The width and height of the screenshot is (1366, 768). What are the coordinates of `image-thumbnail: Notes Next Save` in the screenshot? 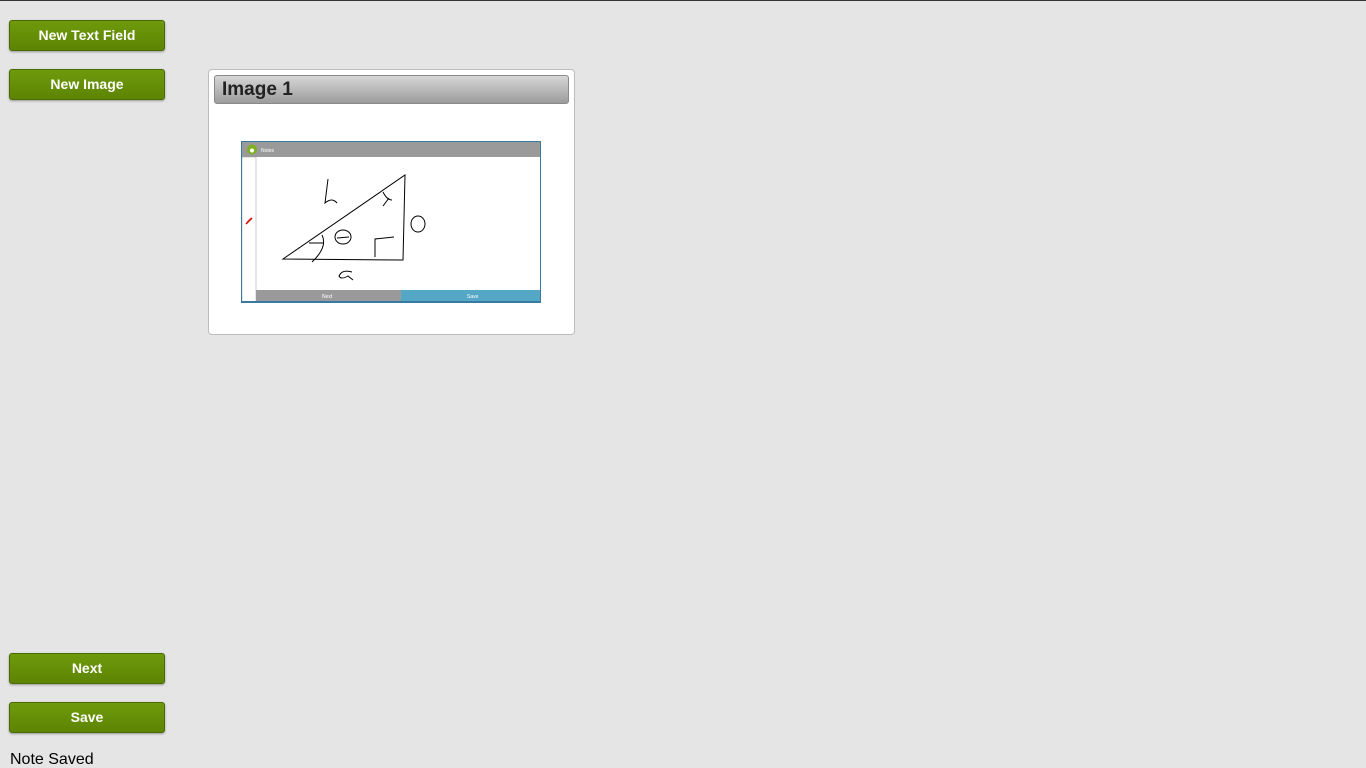 It's located at (391, 222).